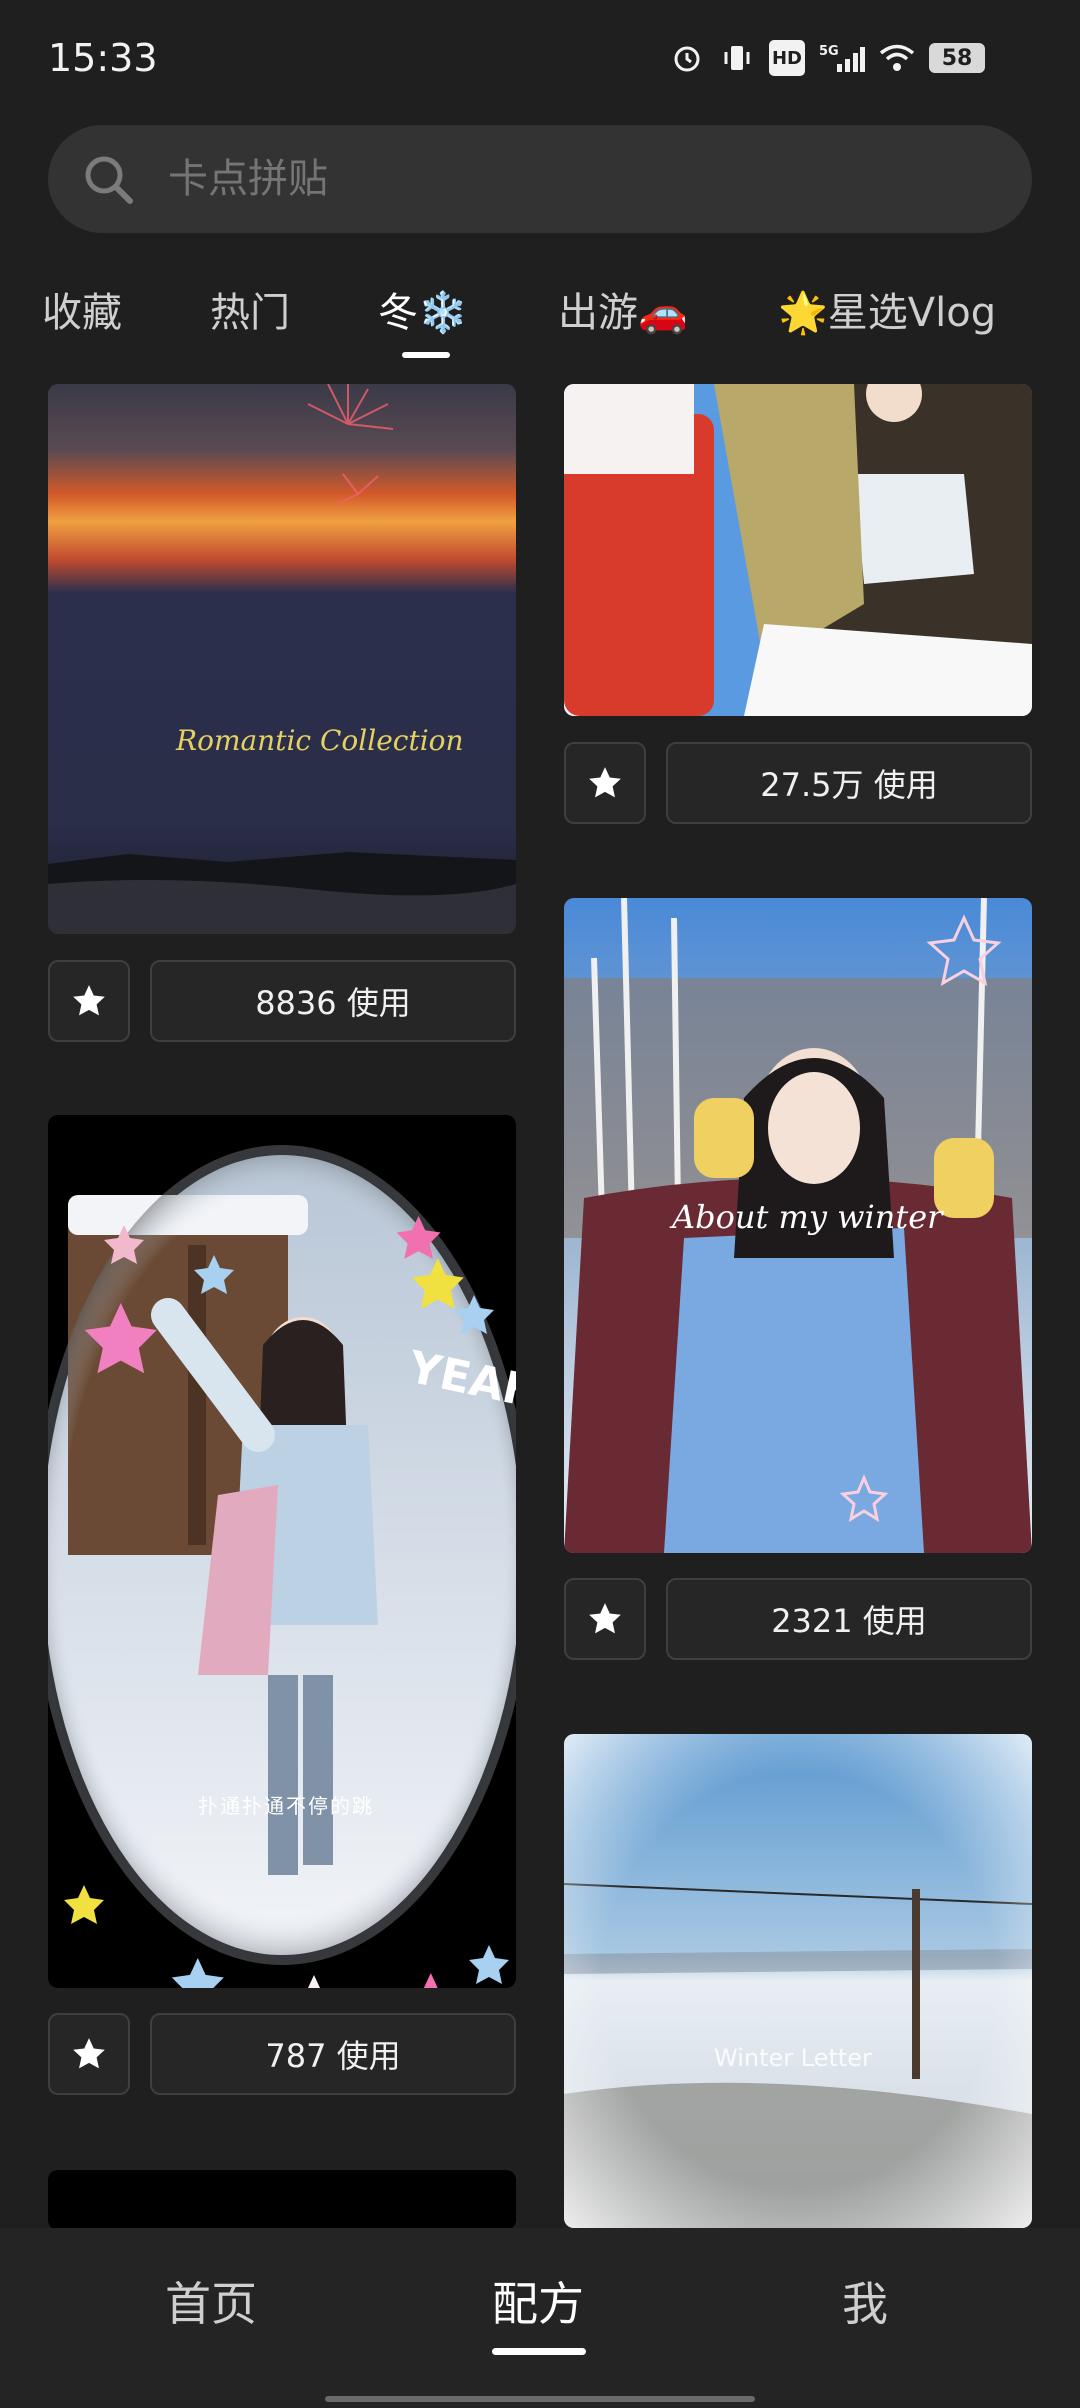 This screenshot has width=1080, height=2408. What do you see at coordinates (286, 1806) in the screenshot?
I see `overlay-subtitle: 扑通扑通不停的跳` at bounding box center [286, 1806].